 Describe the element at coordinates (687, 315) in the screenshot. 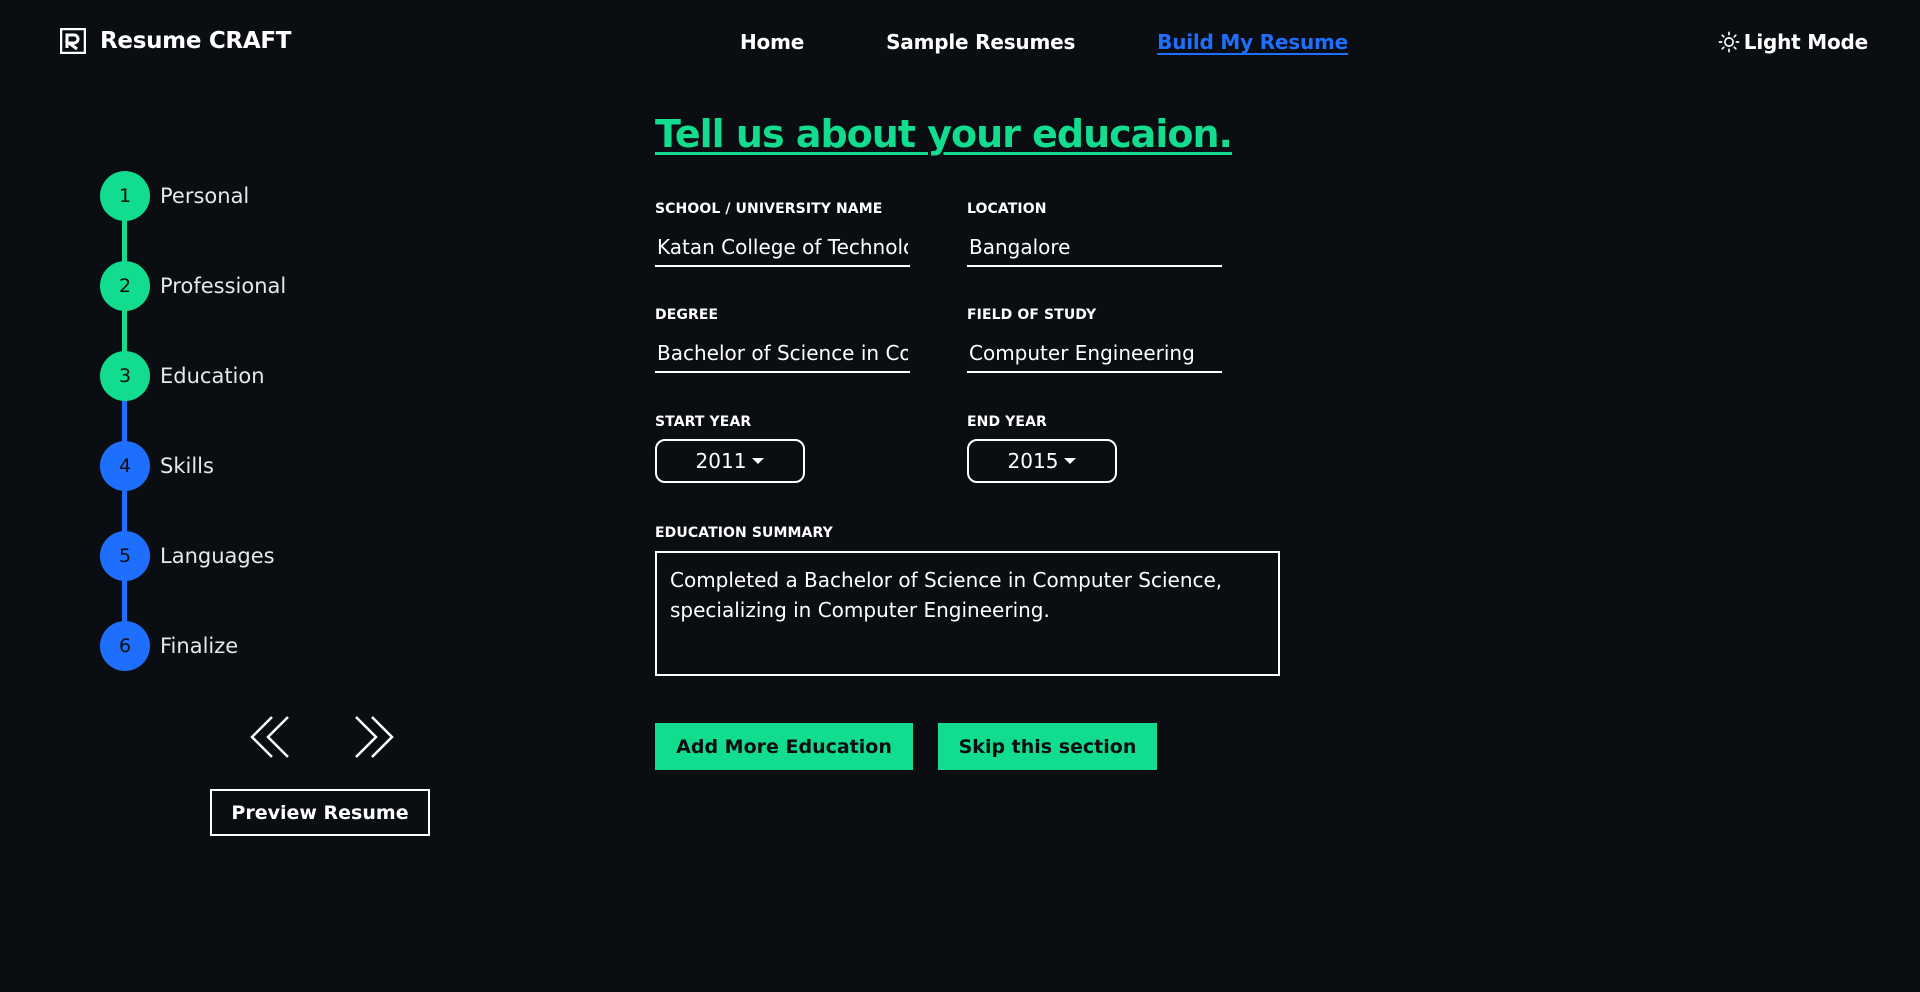

I see `degree-label: DEGREE` at that location.